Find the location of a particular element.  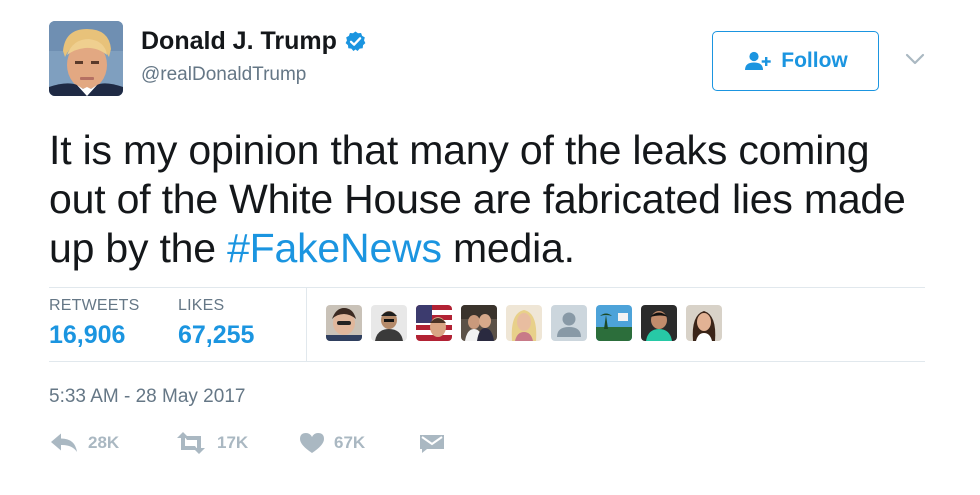

hashtag-link: #FakeNews is located at coordinates (334, 248).